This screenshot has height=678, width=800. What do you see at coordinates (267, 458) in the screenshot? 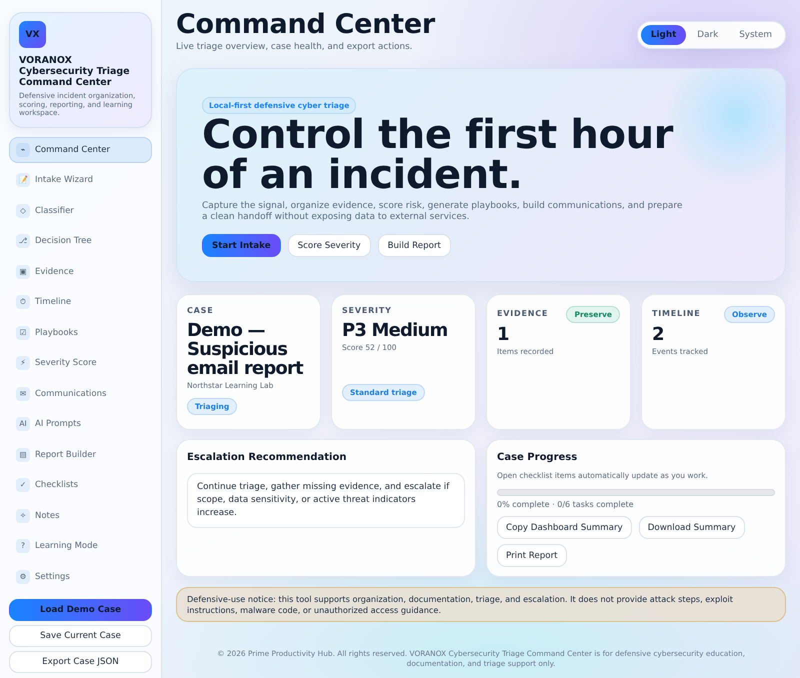
I see `card-title: Escalation Recommendation` at bounding box center [267, 458].